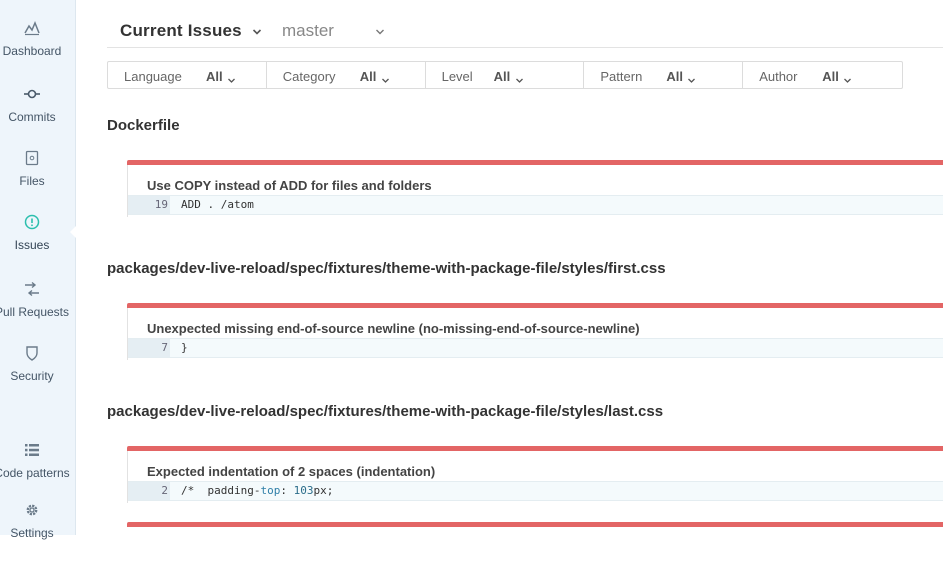  I want to click on sidebar-item-dashboard: Dashboard, so click(38, 50).